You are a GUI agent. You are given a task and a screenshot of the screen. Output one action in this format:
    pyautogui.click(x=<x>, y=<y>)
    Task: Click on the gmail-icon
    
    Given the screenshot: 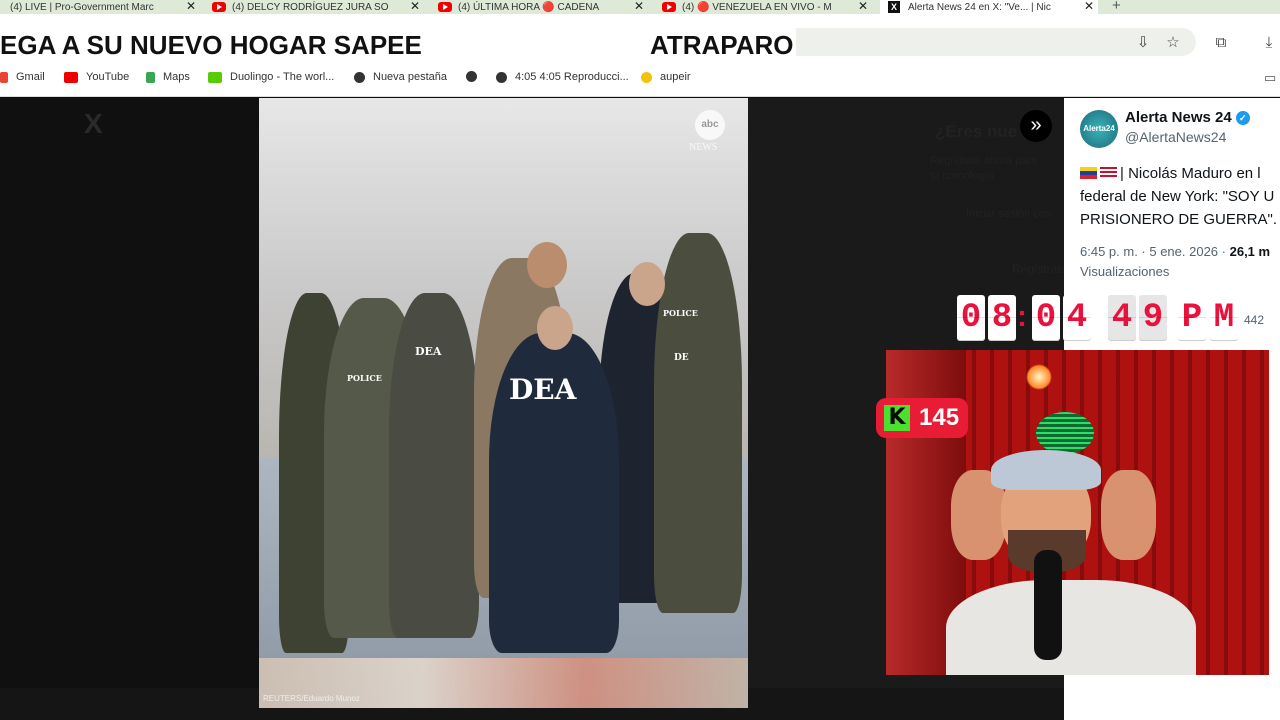 What is the action you would take?
    pyautogui.click(x=4, y=77)
    